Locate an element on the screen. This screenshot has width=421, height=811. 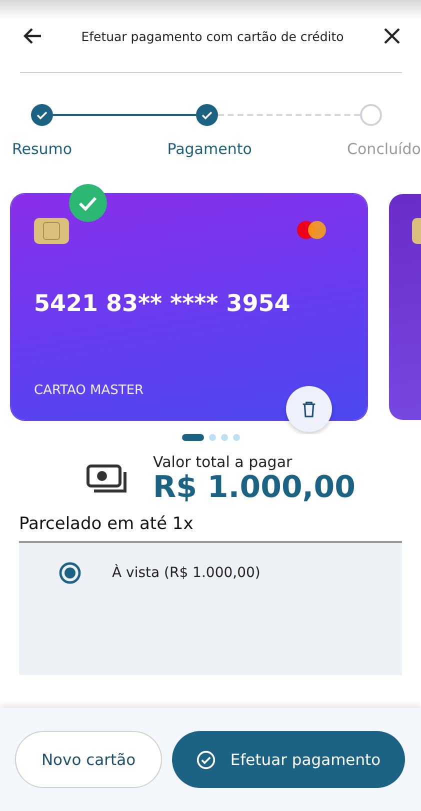
new-card-button: Novo cartão is located at coordinates (88, 759).